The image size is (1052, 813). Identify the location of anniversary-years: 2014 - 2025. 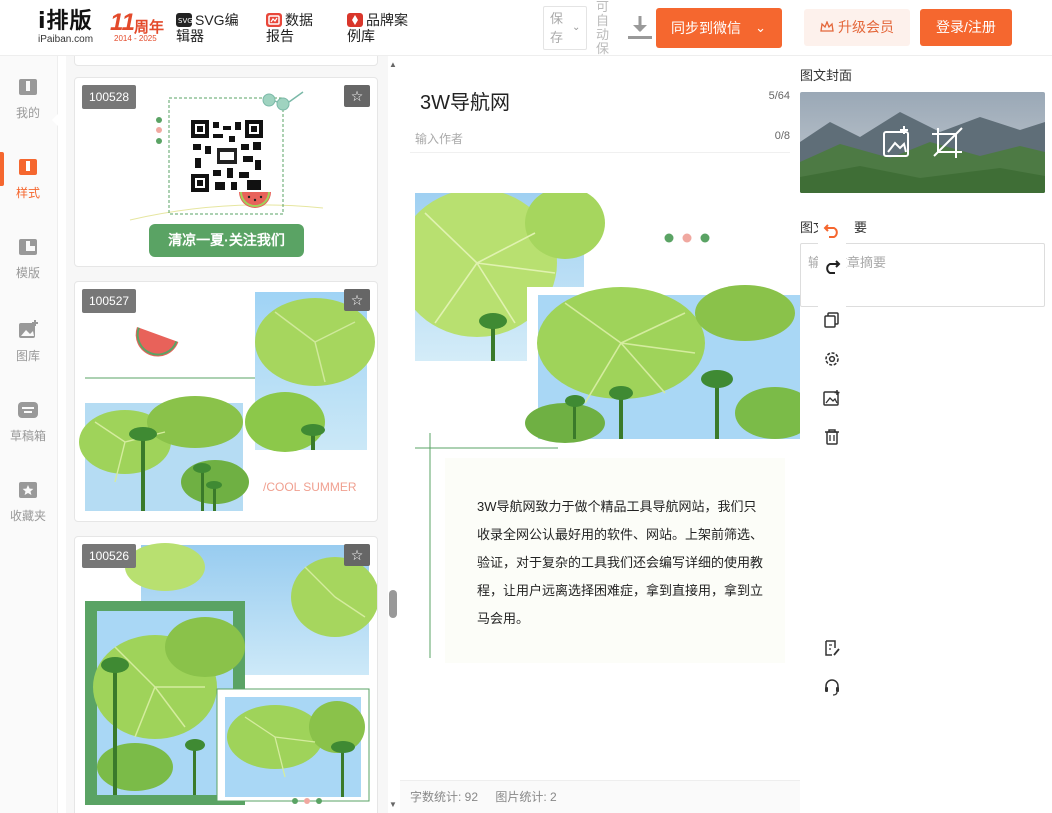
(135, 38).